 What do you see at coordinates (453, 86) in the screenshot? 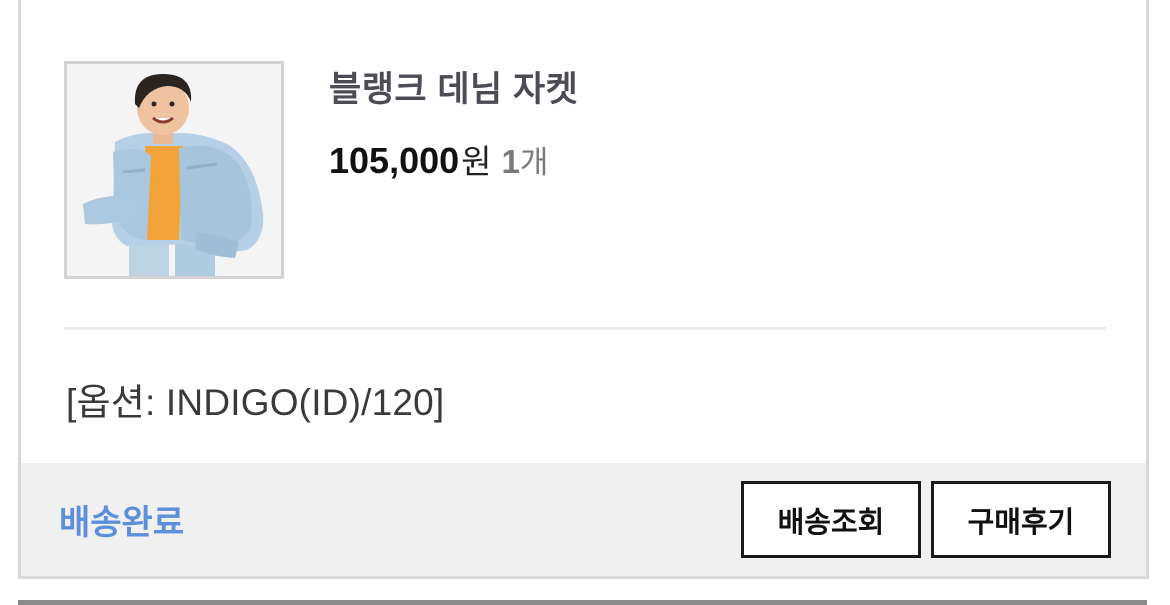
I see `product-name: 블랭크 데님 자켓` at bounding box center [453, 86].